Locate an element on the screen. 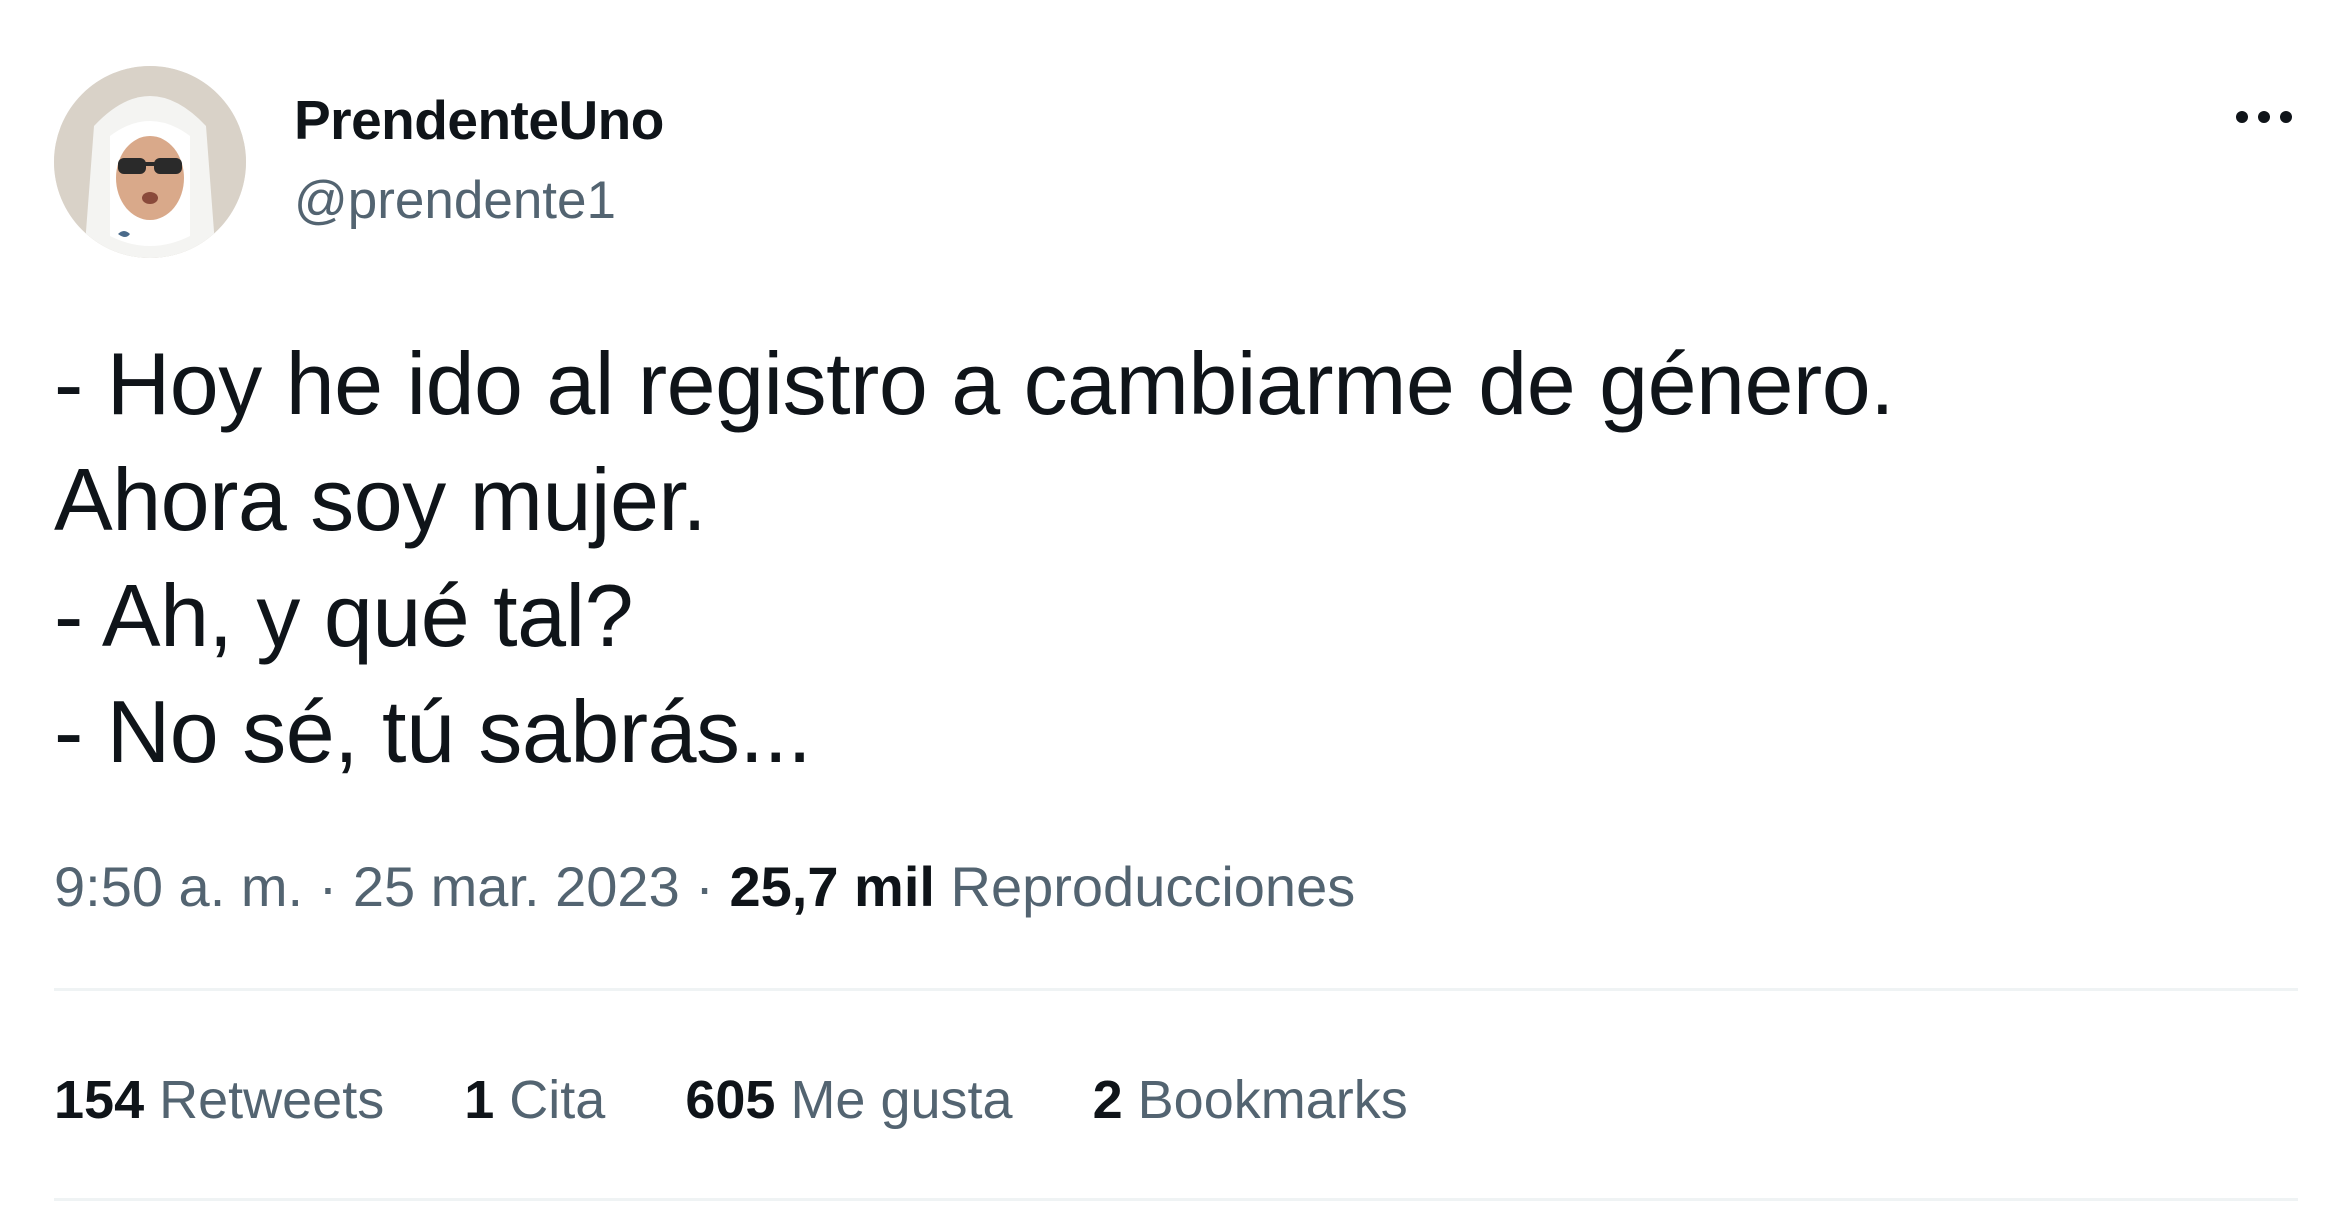  tweet-text-line: - Ah, y qué tal? is located at coordinates (344, 615).